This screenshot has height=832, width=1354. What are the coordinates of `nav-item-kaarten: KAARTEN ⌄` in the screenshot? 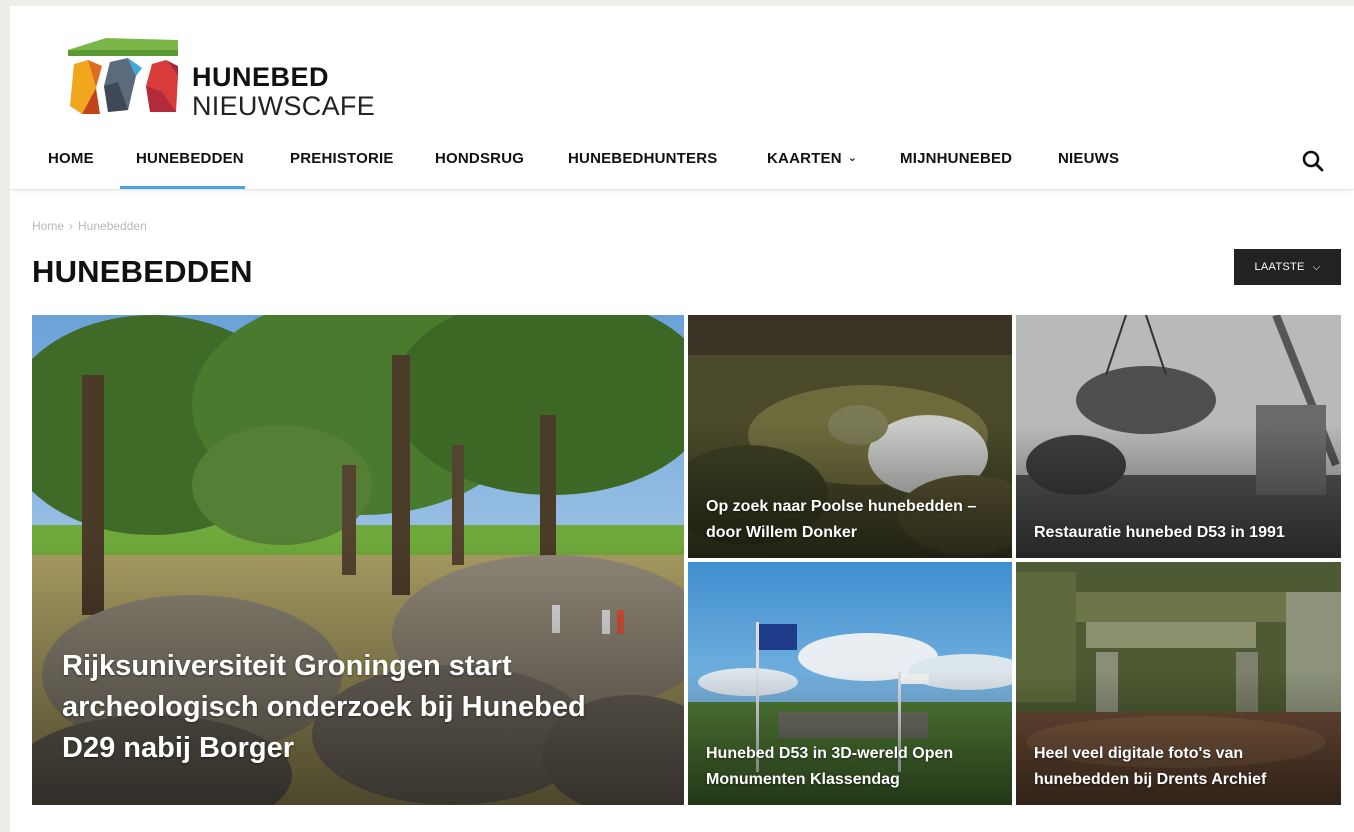 It's located at (812, 158).